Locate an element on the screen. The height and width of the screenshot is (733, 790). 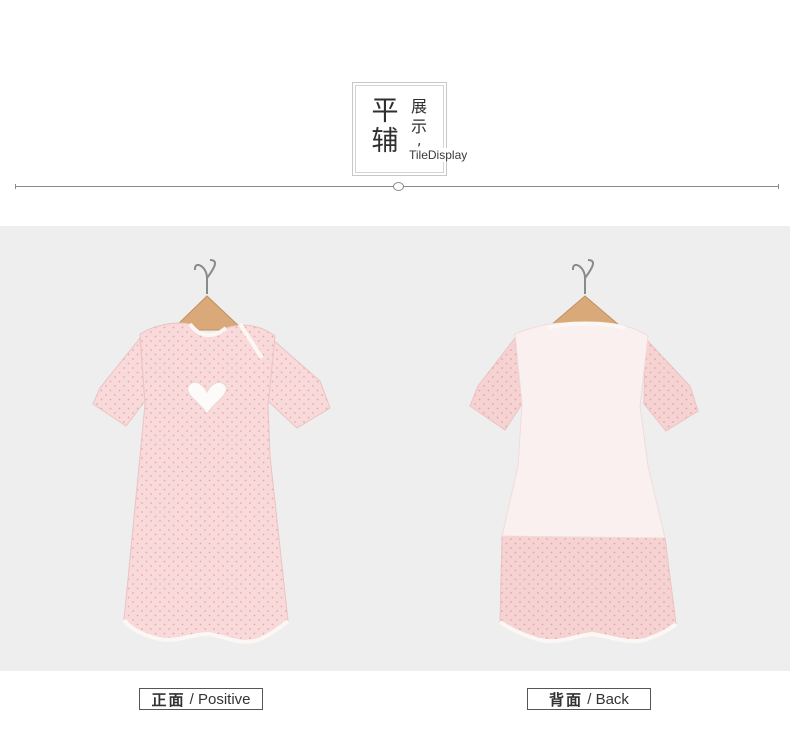
caption-front: 正面 / Positive is located at coordinates (201, 699).